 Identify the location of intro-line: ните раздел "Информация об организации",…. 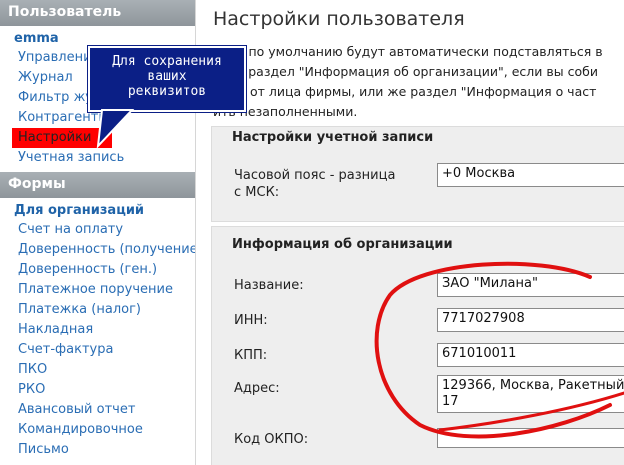
(405, 71).